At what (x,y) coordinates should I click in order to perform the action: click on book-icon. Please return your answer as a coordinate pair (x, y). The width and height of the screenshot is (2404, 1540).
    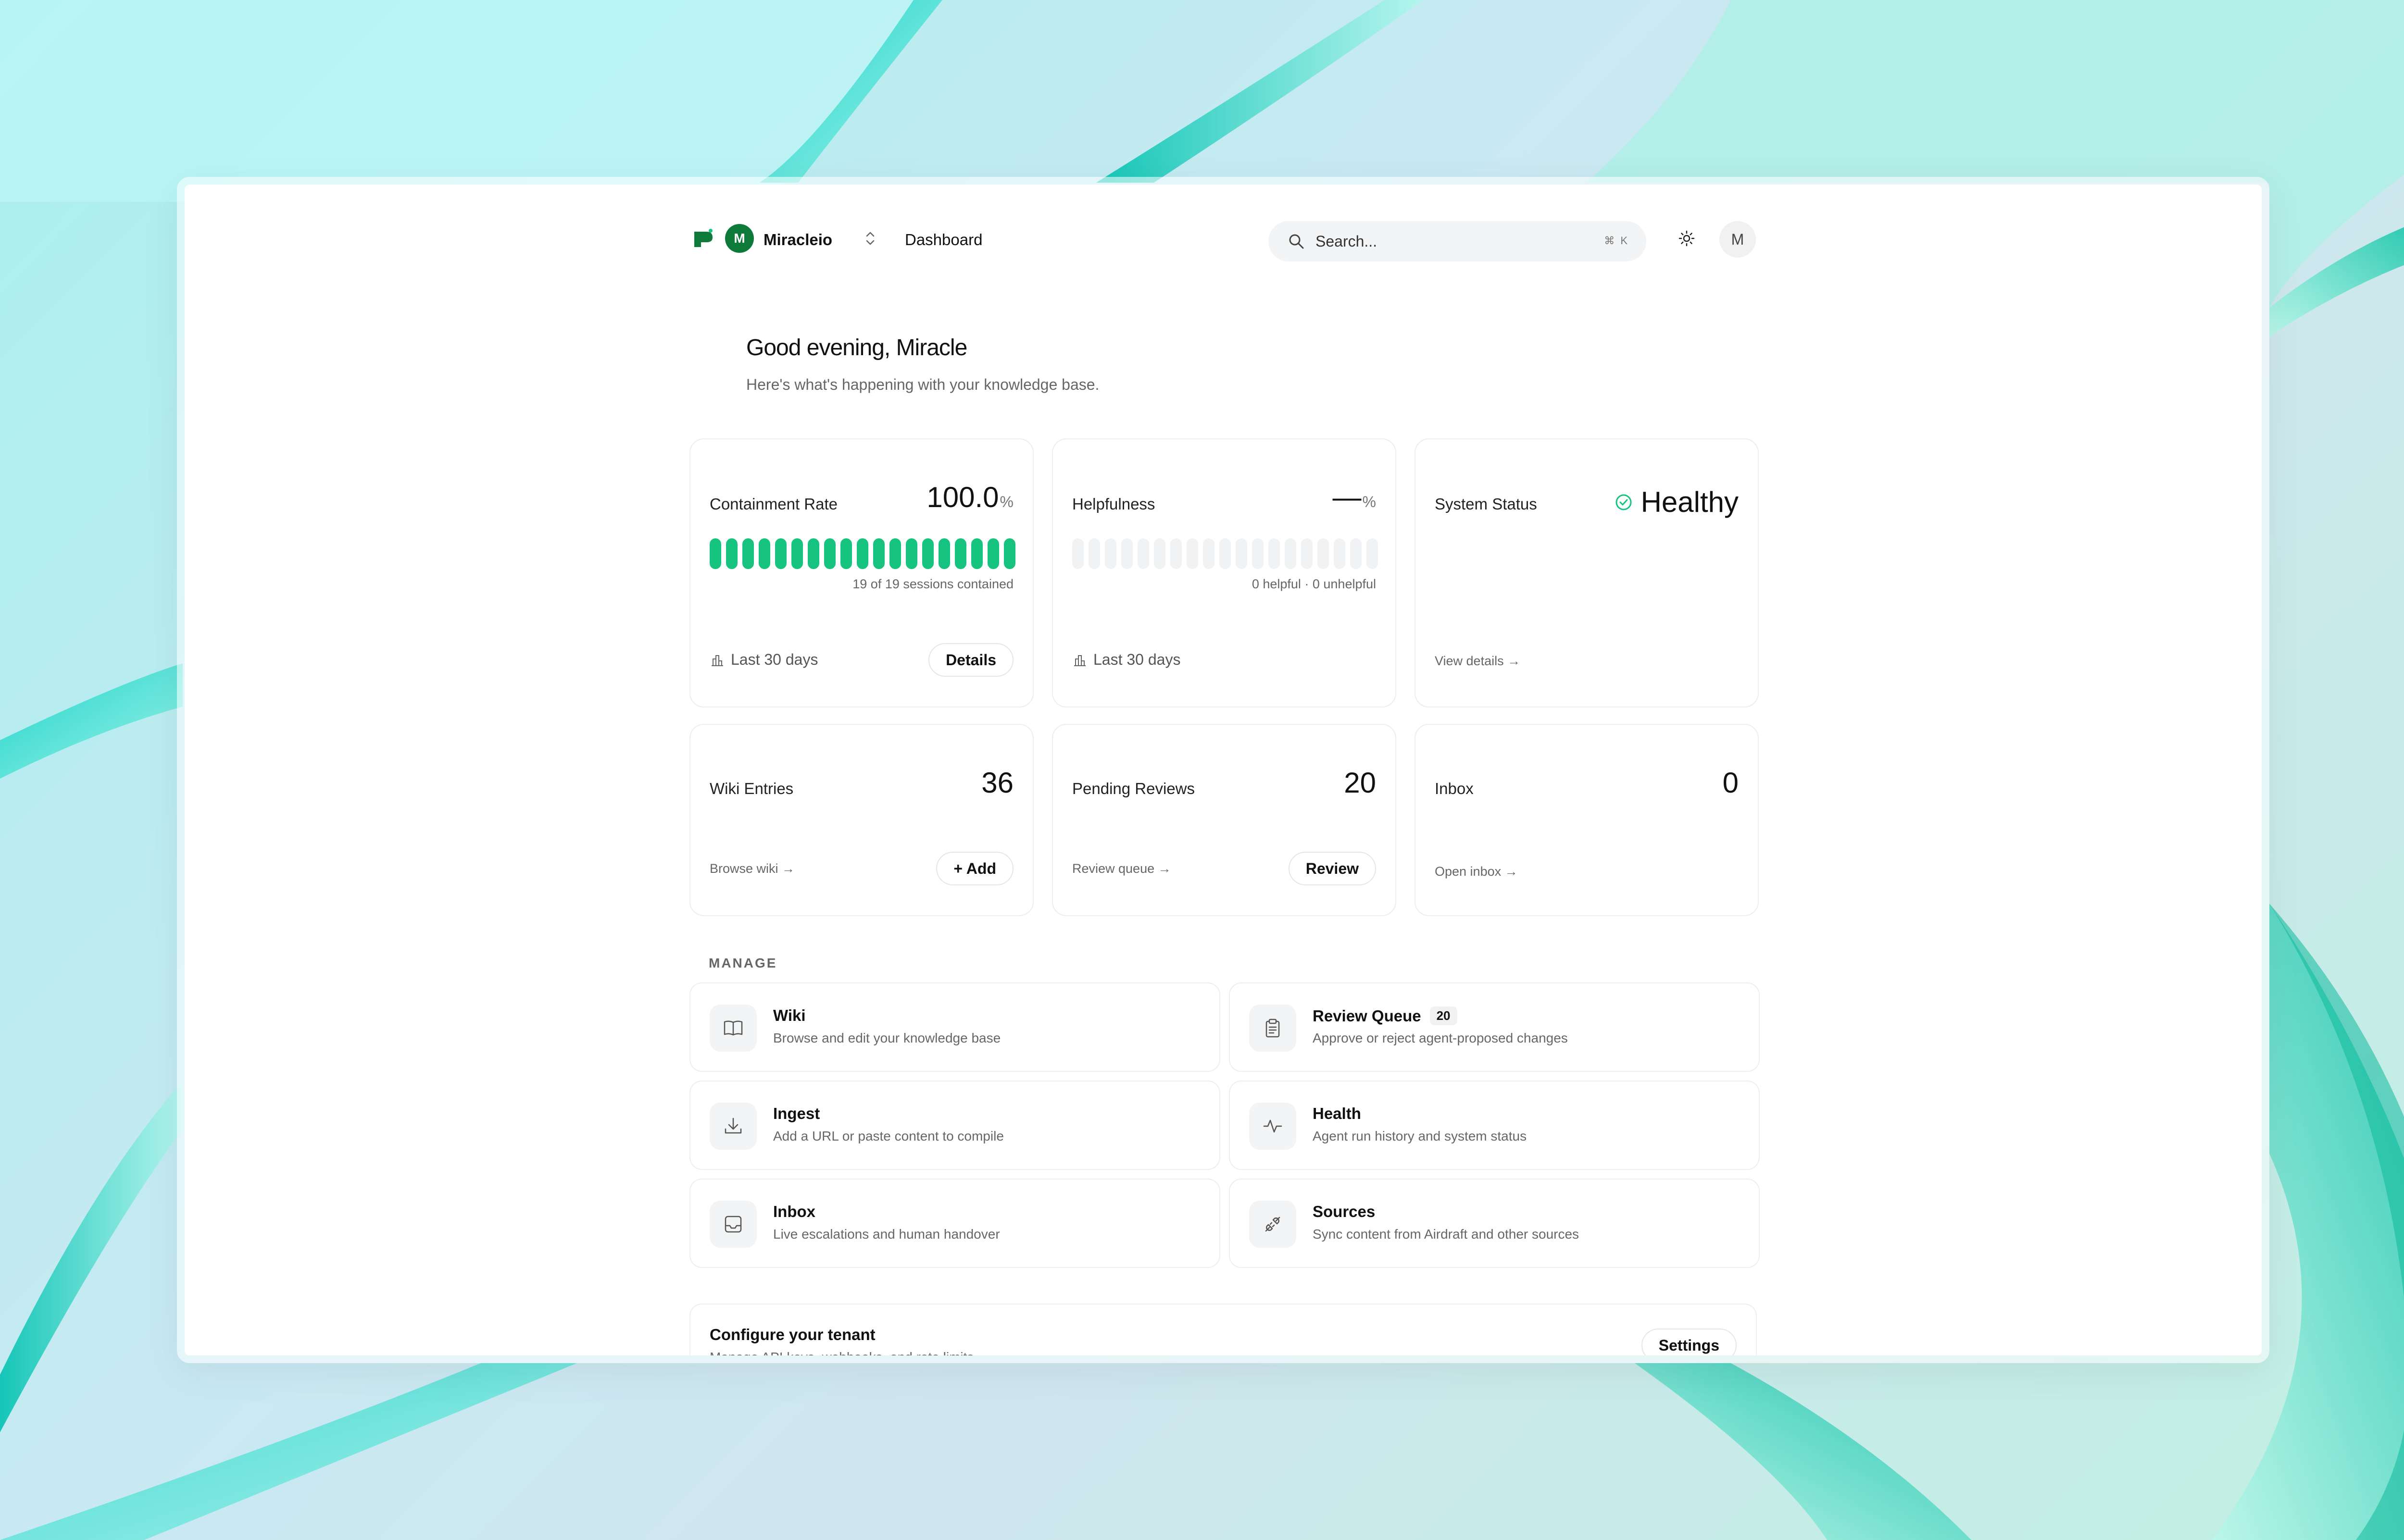
    Looking at the image, I should click on (733, 1028).